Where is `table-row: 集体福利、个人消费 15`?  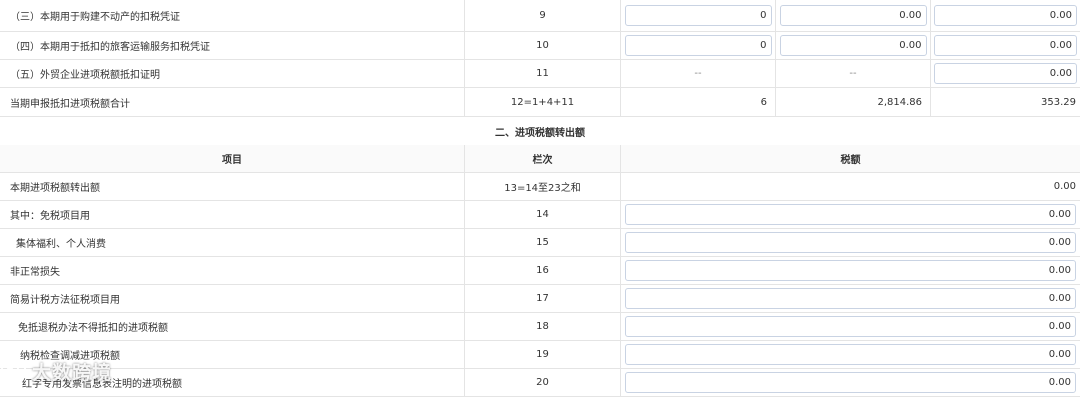
table-row: 集体福利、个人消费 15 is located at coordinates (540, 243).